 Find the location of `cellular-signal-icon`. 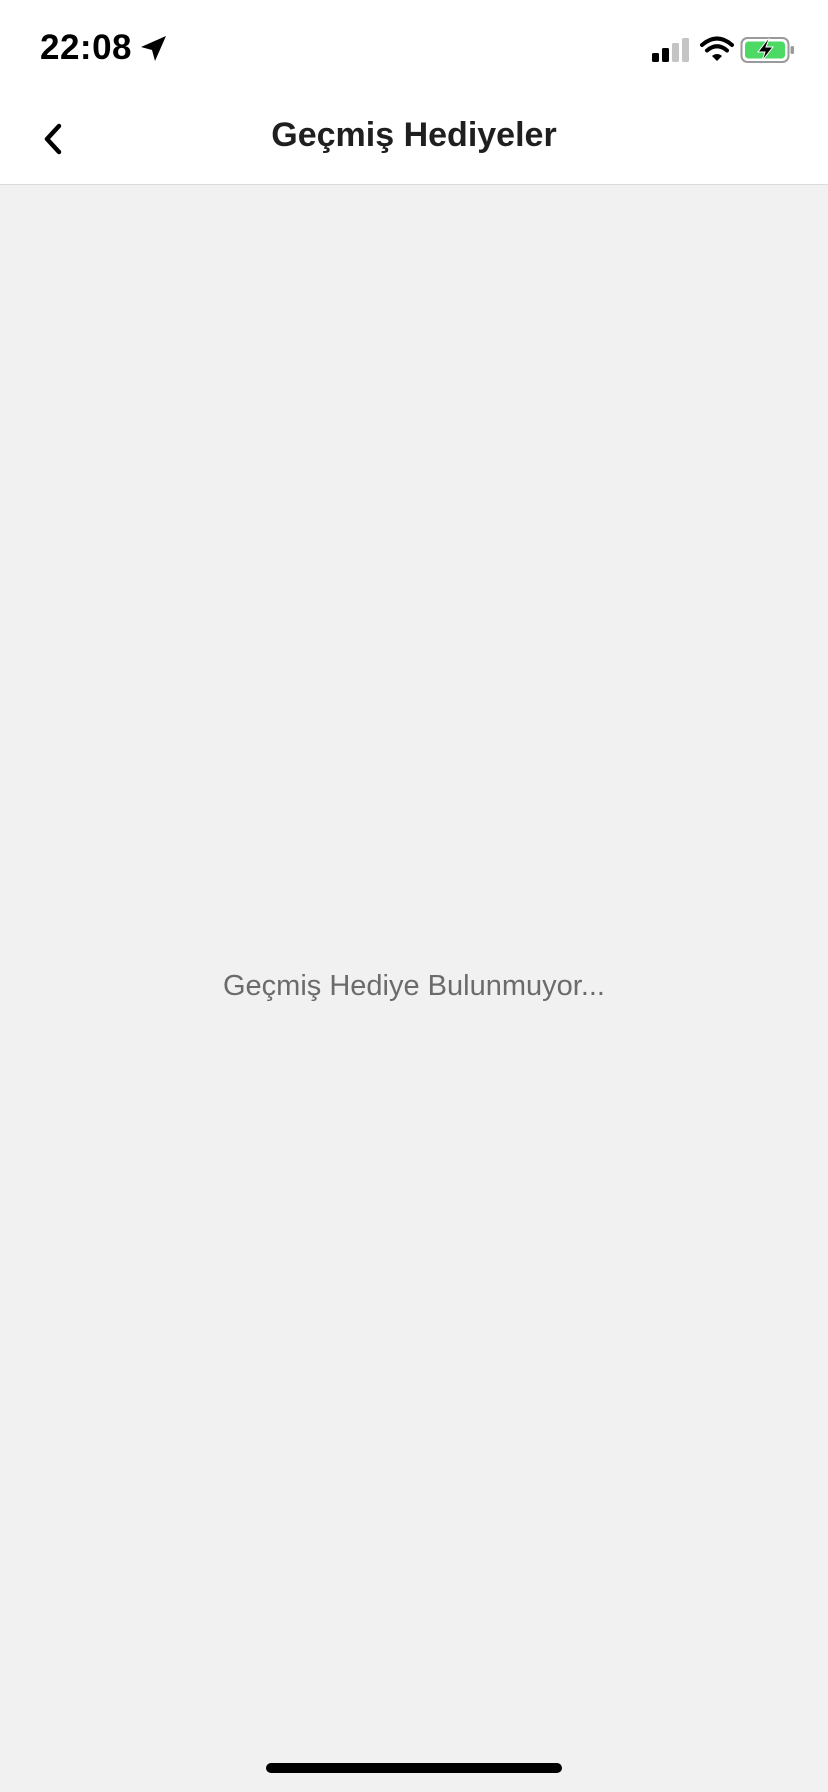

cellular-signal-icon is located at coordinates (670, 50).